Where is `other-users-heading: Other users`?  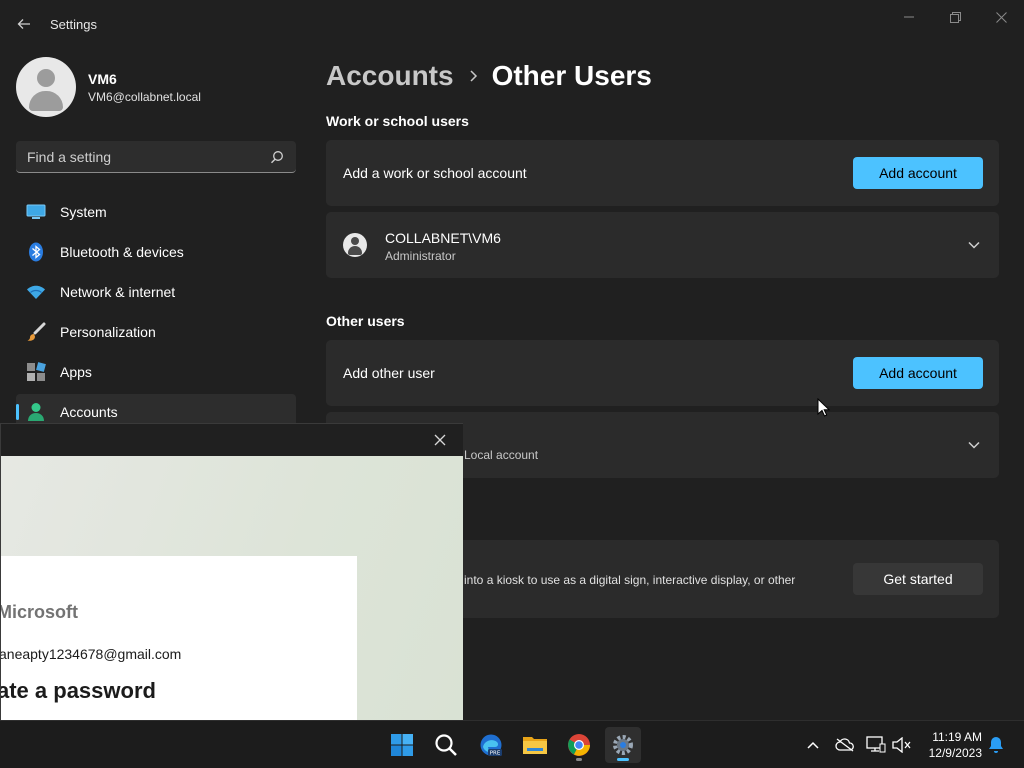 other-users-heading: Other users is located at coordinates (365, 321).